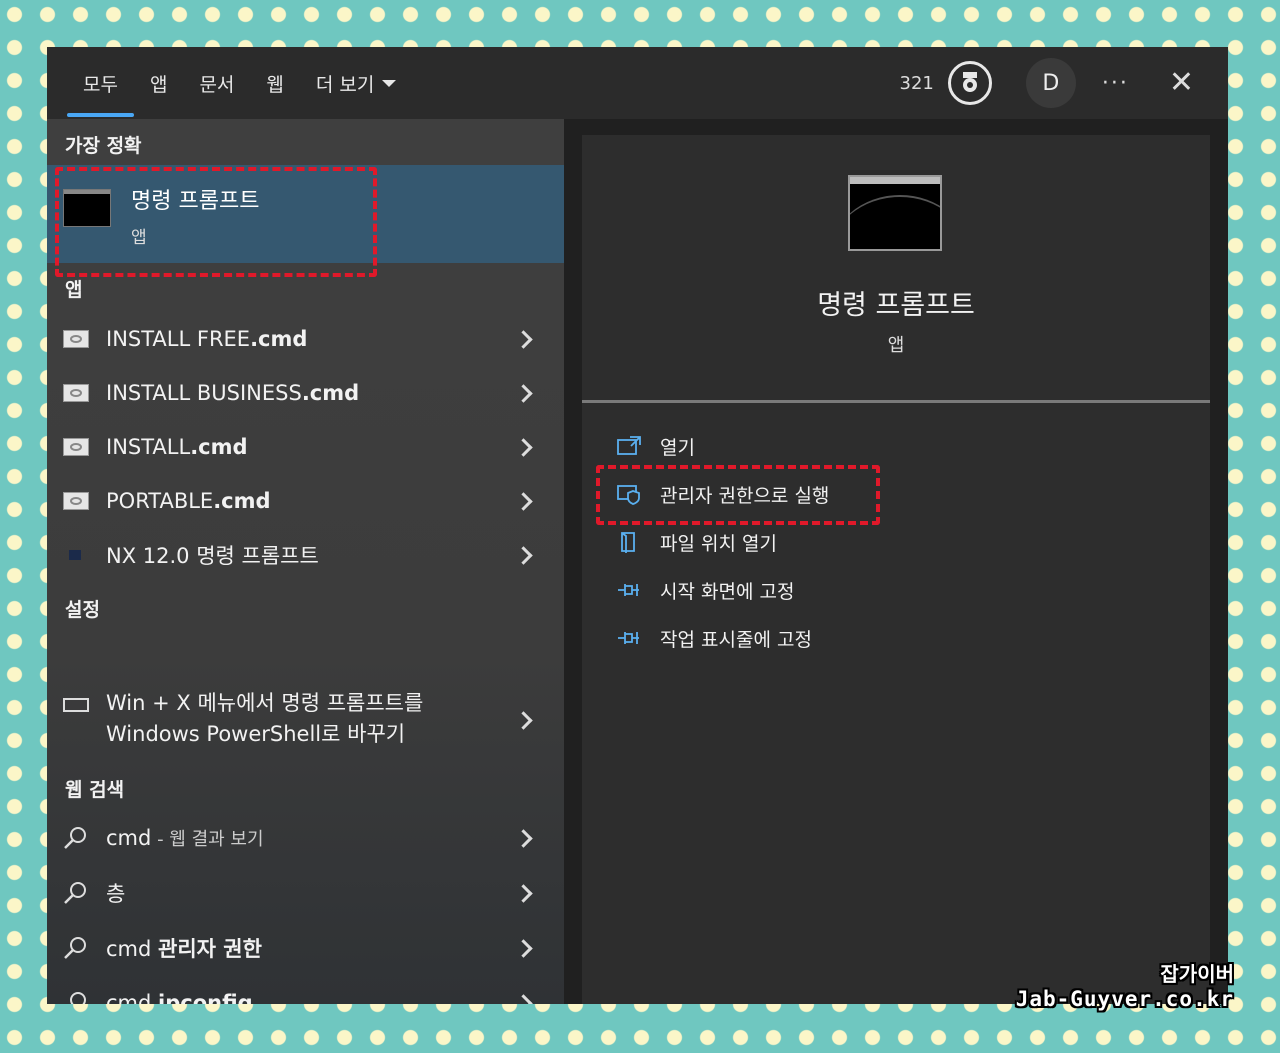 Image resolution: width=1280 pixels, height=1053 pixels. Describe the element at coordinates (178, 339) in the screenshot. I see `app-name: INSTALL FREE` at that location.